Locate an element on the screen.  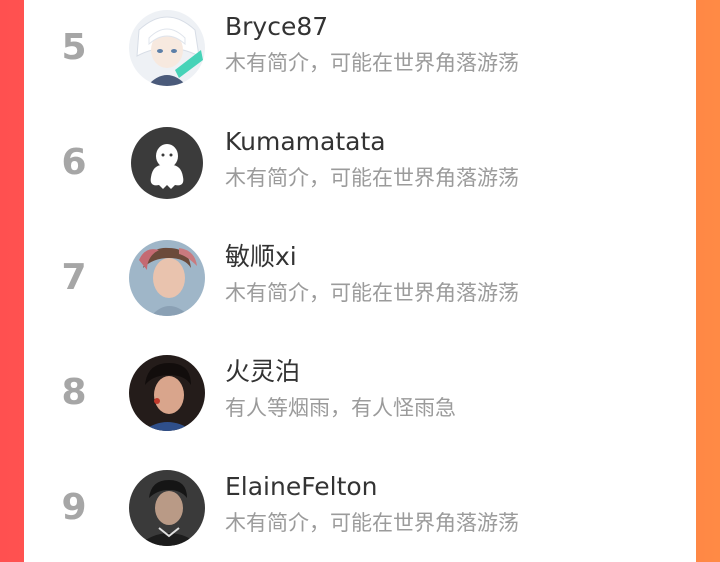
leaderboard-row: 6 Kumamatata 木有简介，可能在世界角落游荡 is located at coordinates (360, 164).